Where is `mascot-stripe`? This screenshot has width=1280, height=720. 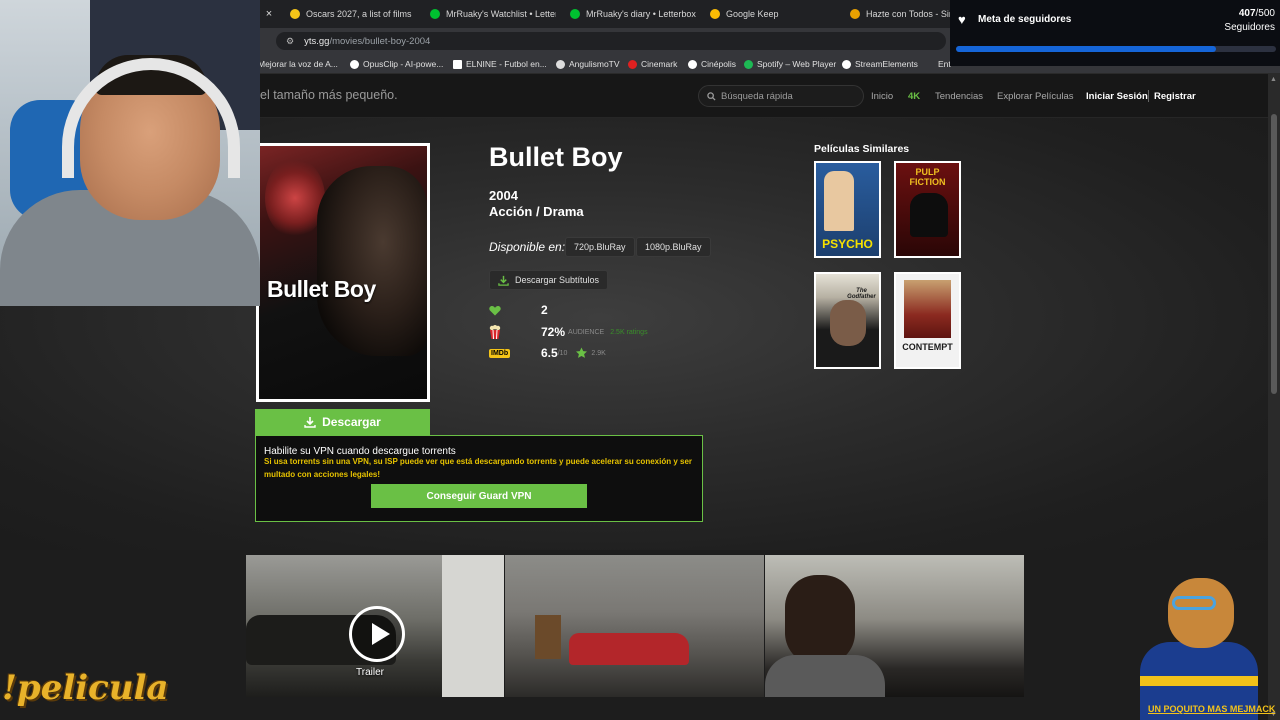 mascot-stripe is located at coordinates (1199, 681).